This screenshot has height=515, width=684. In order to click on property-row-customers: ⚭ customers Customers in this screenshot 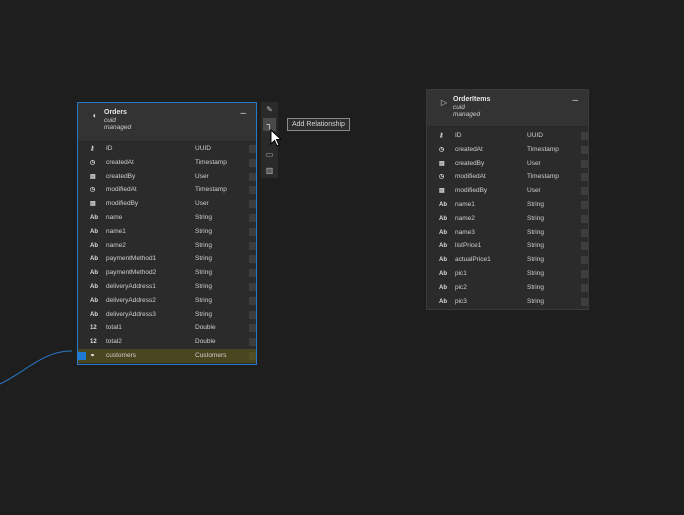, I will do `click(167, 356)`.